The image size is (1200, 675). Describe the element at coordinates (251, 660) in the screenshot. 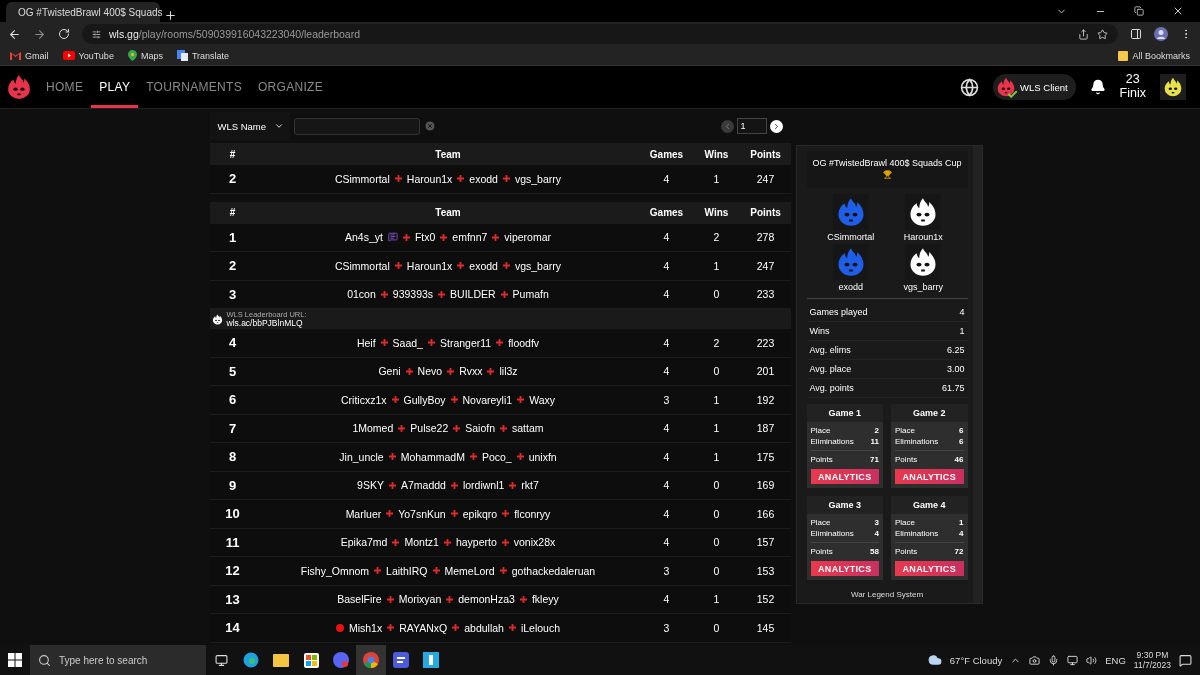

I see `browser-icon` at that location.